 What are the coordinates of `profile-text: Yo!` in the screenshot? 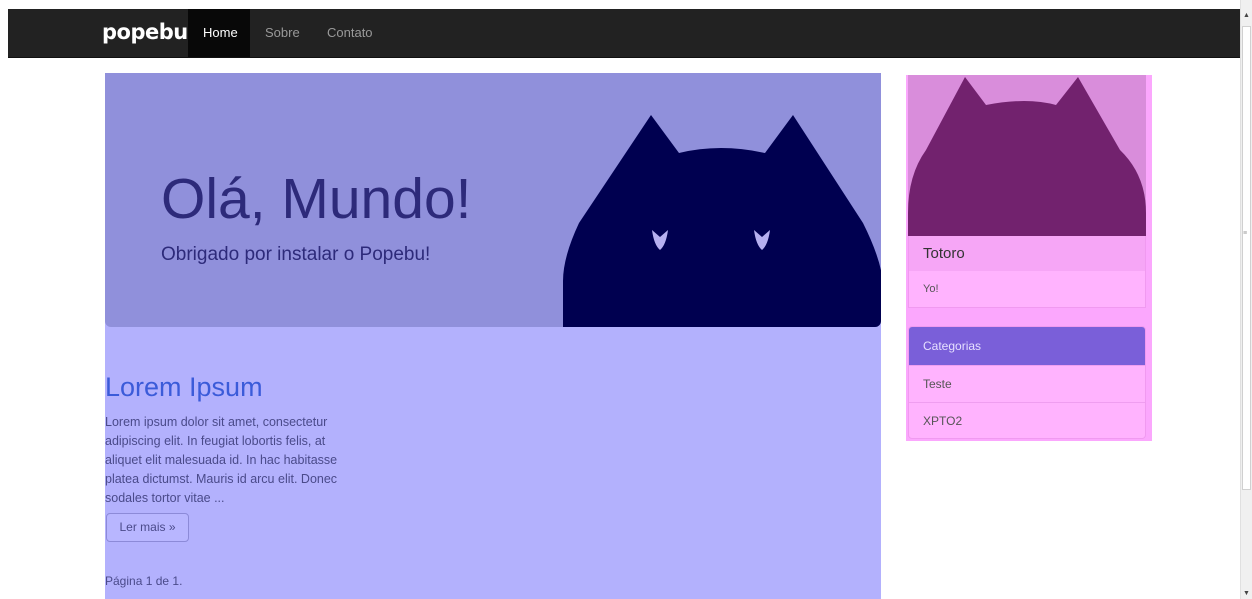 It's located at (931, 289).